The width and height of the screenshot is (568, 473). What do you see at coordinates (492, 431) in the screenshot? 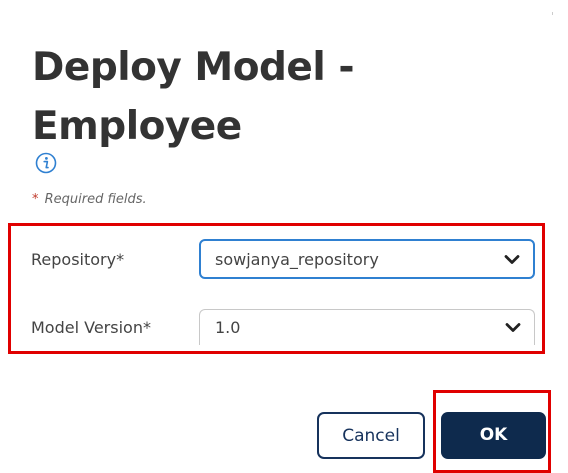
I see `ok-highlight-box` at bounding box center [492, 431].